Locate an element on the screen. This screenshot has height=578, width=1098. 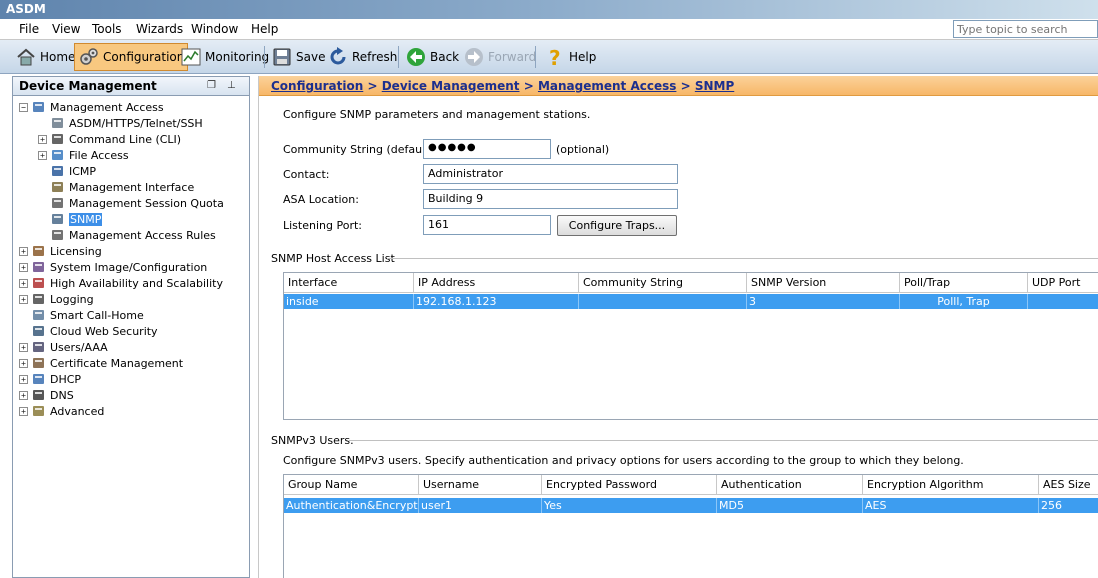
tree-node-management-access: − Management Access is located at coordinates (91, 107).